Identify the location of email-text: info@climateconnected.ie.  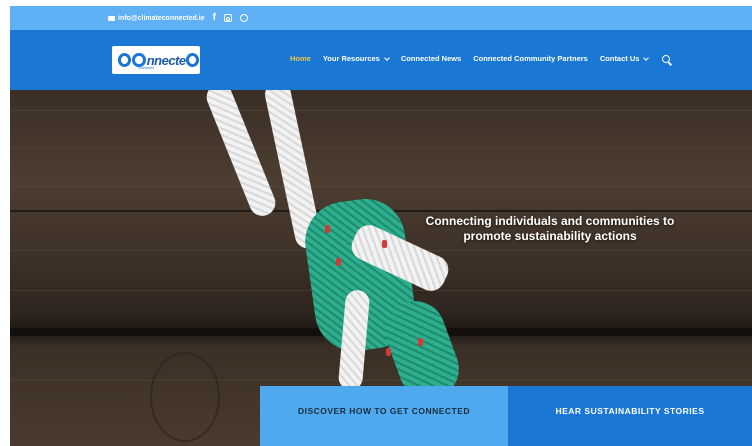
(161, 18).